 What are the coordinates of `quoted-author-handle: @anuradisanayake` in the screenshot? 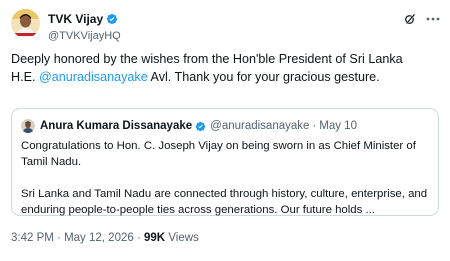 It's located at (259, 126).